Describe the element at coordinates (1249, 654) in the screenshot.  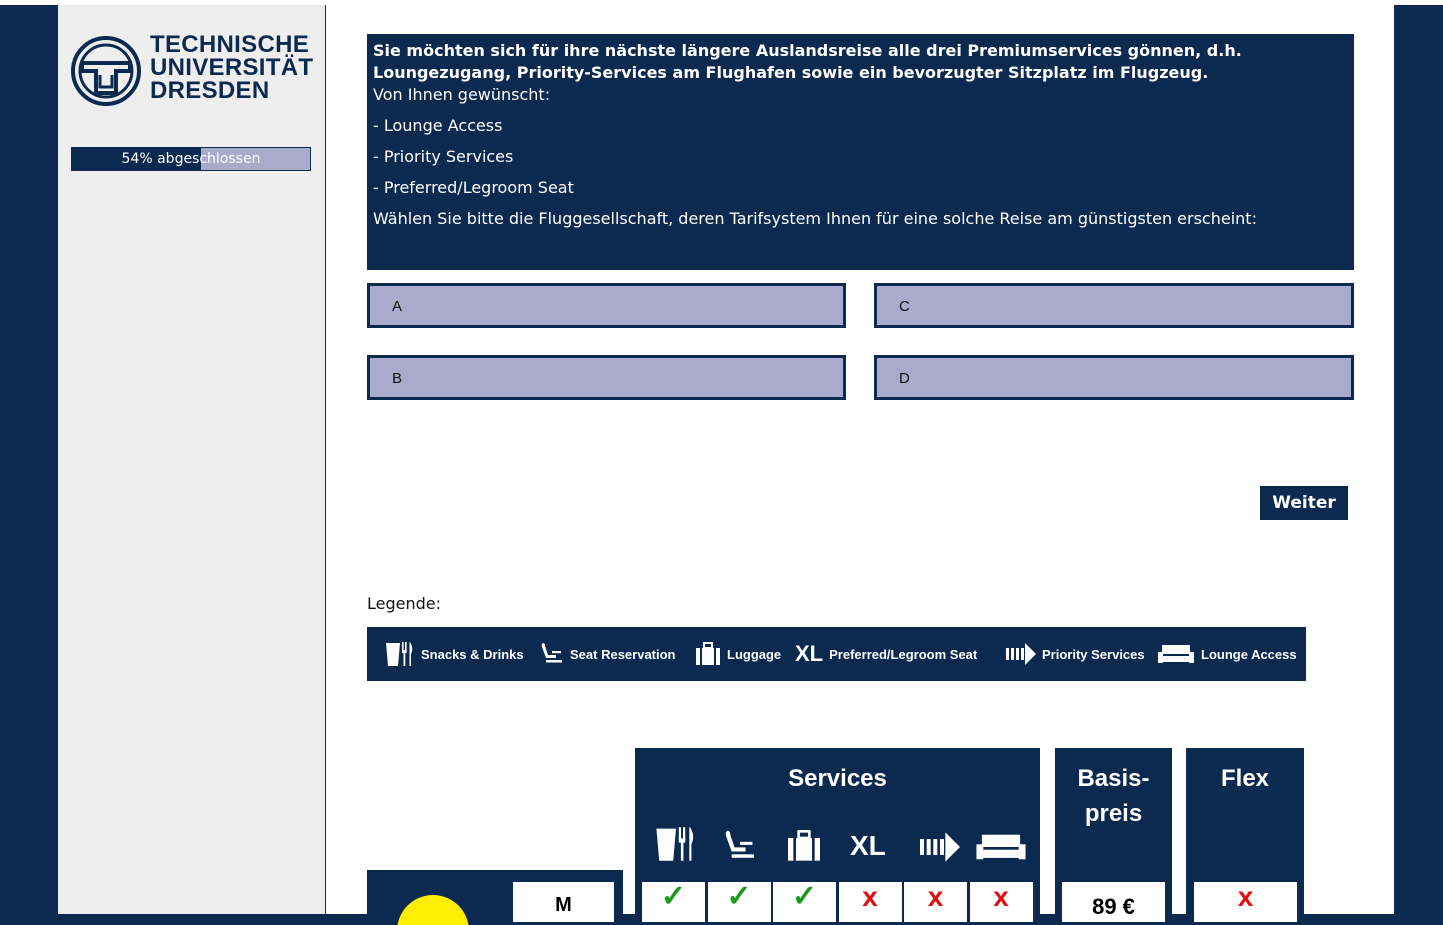
I see `legend-lounge-label: Lounge Access` at that location.